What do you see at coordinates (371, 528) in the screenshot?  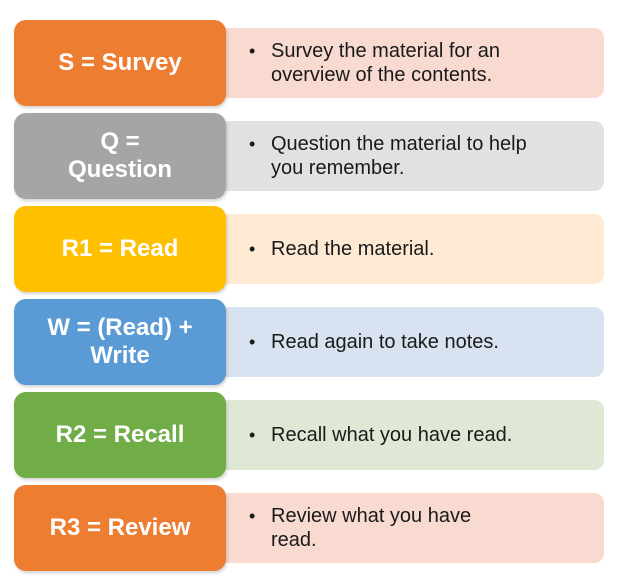 I see `description-text: Review what you have read.` at bounding box center [371, 528].